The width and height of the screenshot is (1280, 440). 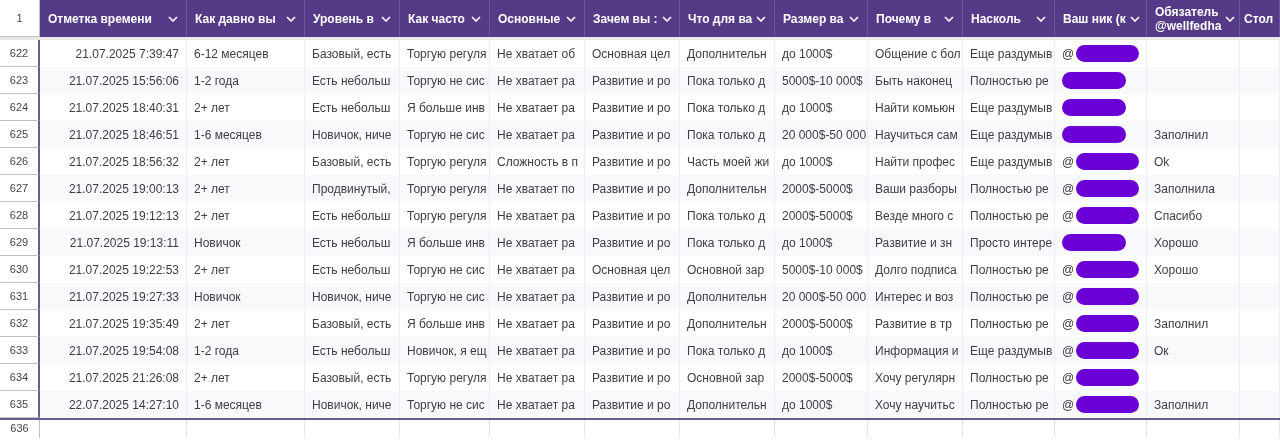 I want to click on column-header: Насколь, so click(x=996, y=18).